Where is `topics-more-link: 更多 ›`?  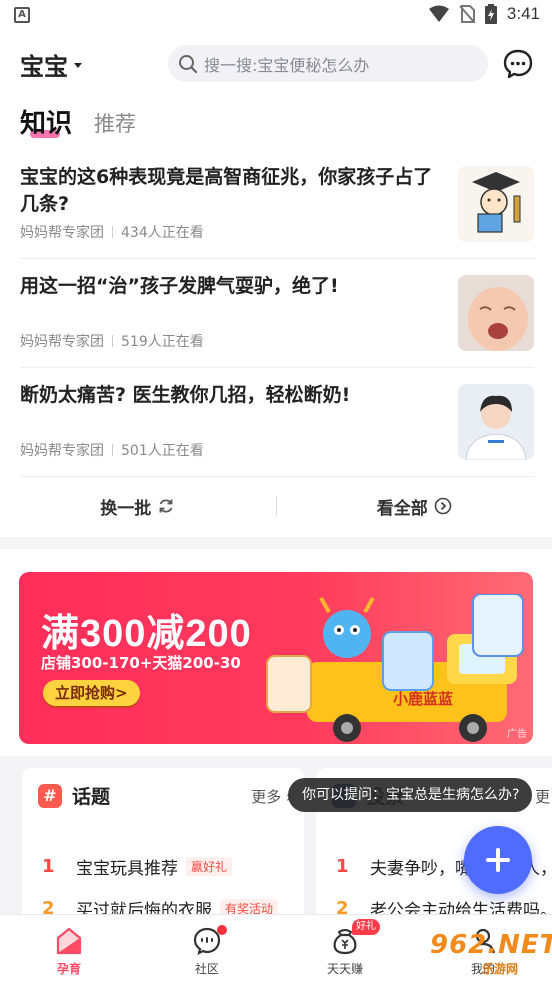 topics-more-link: 更多 › is located at coordinates (271, 796).